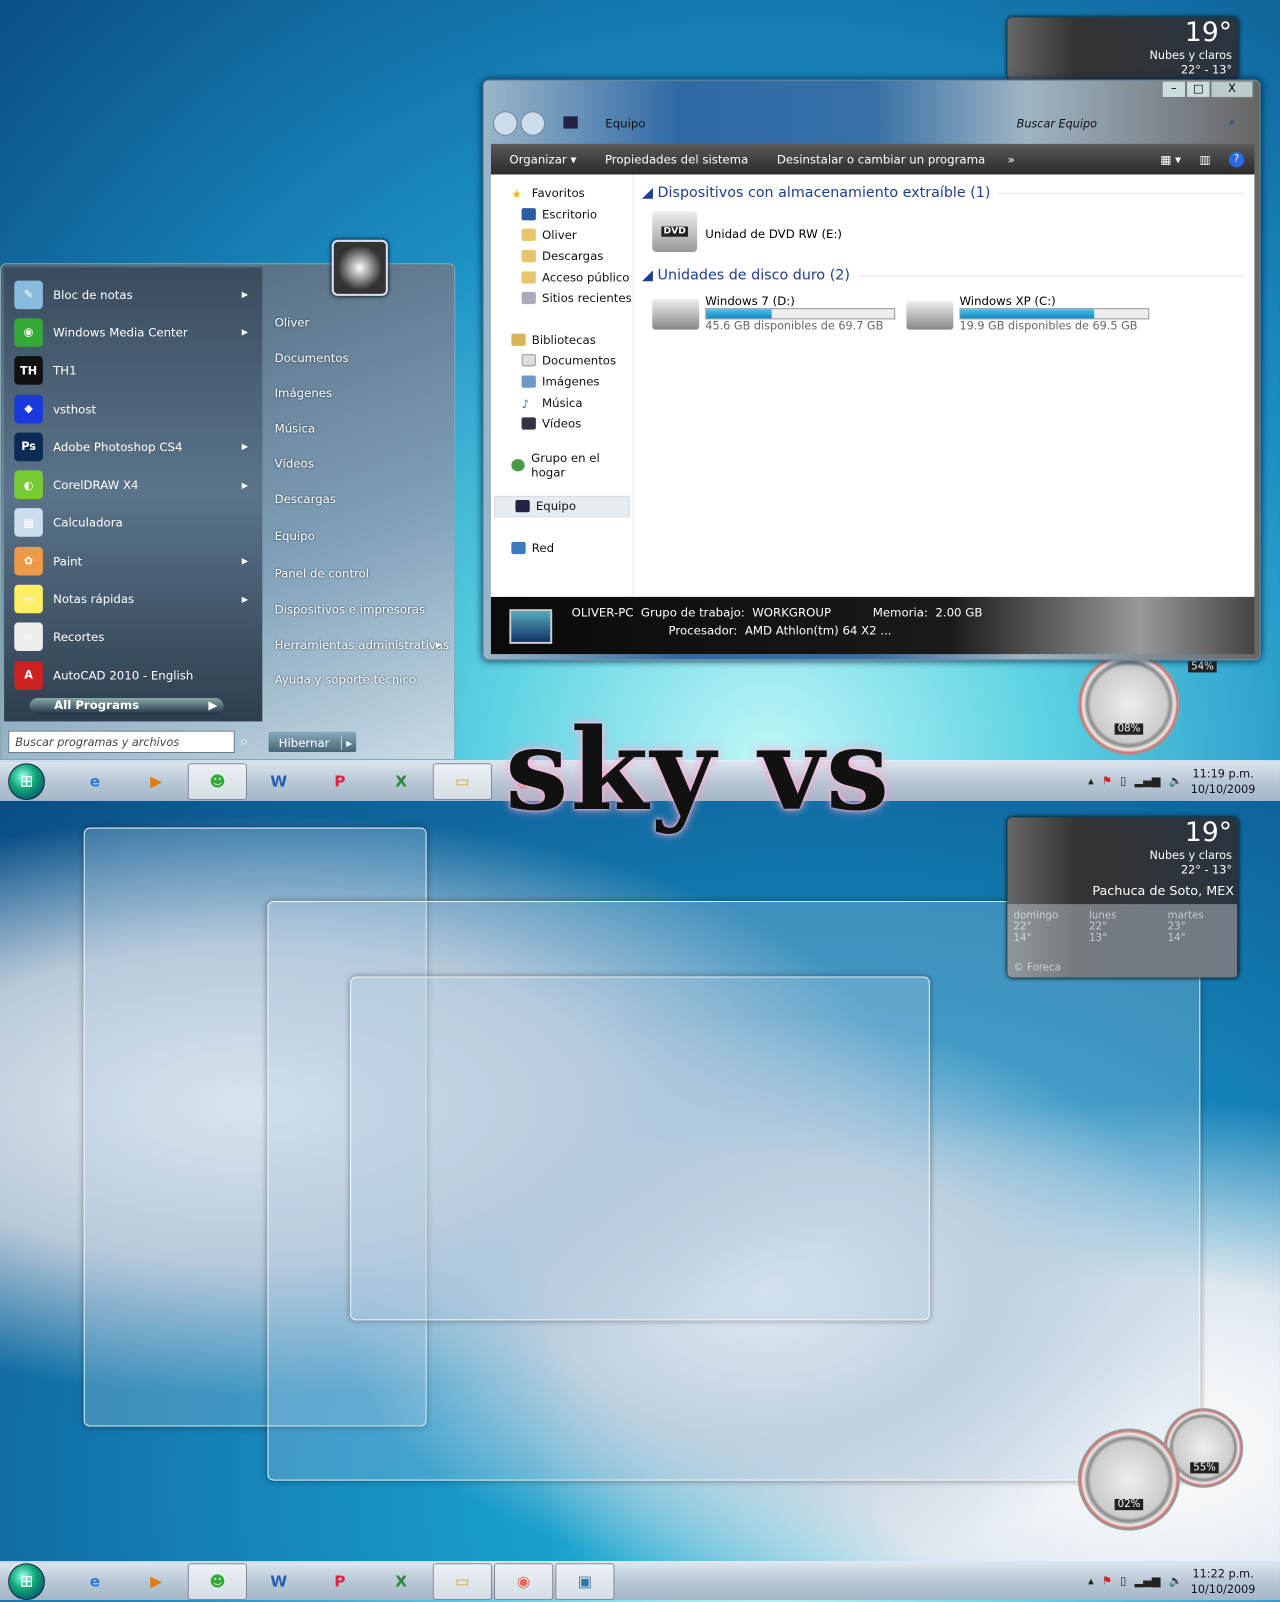 The width and height of the screenshot is (1280, 1602). What do you see at coordinates (133, 371) in the screenshot?
I see `program-item: TH TH1` at bounding box center [133, 371].